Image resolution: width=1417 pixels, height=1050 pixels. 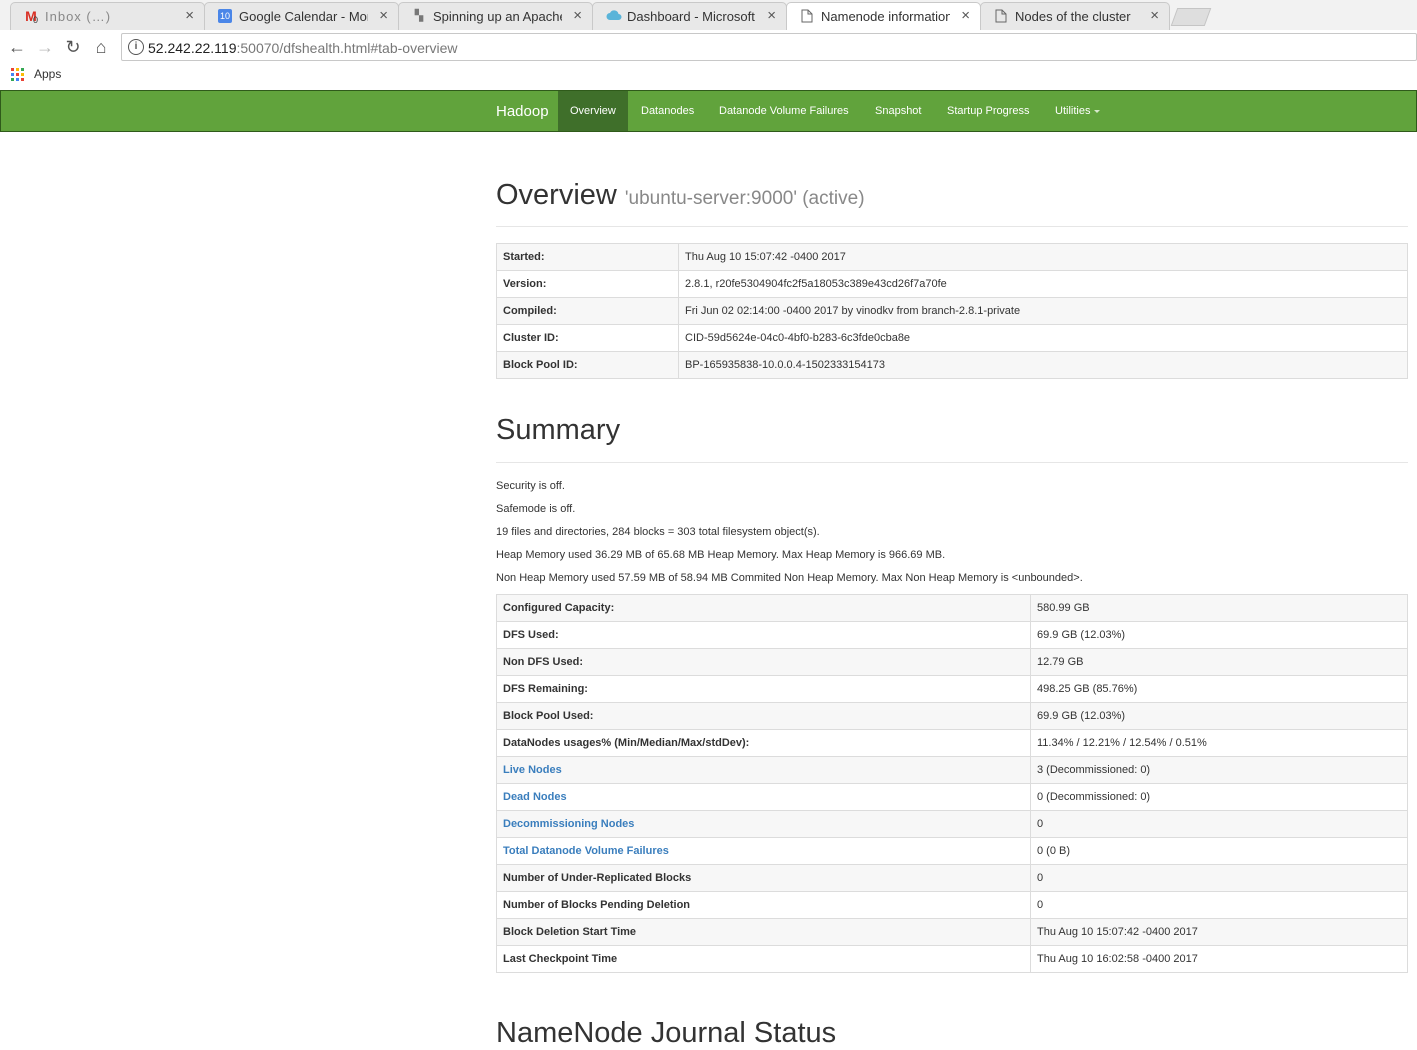 I want to click on tab-title: Nodes of the cluster, so click(x=1073, y=16).